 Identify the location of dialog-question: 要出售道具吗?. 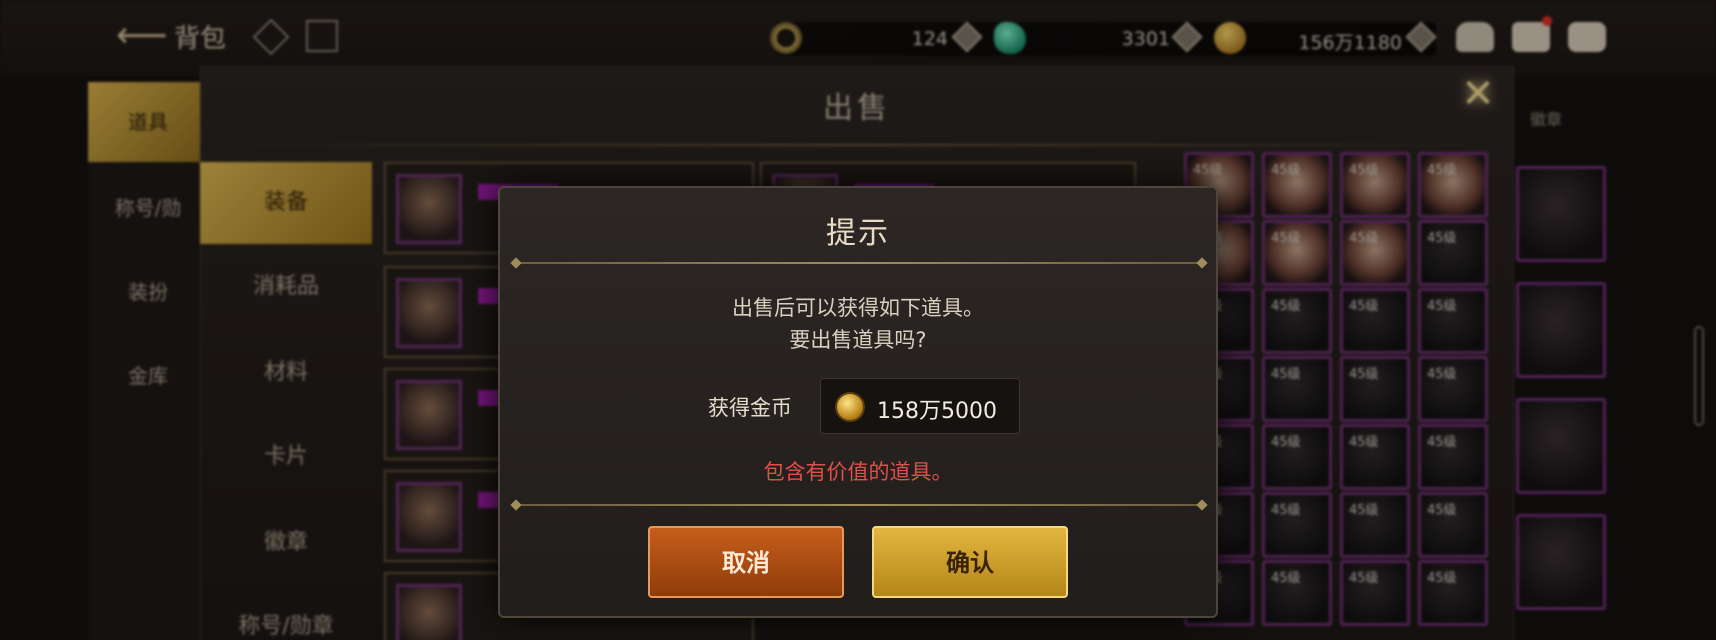
(858, 340).